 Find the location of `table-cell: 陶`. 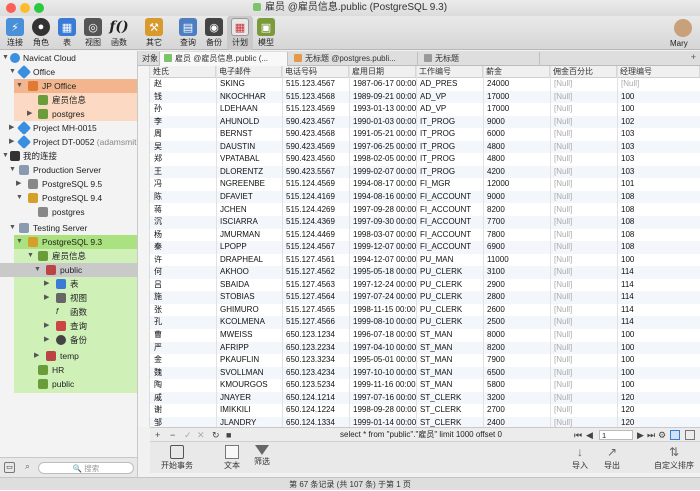

table-cell: 陶 is located at coordinates (183, 385).